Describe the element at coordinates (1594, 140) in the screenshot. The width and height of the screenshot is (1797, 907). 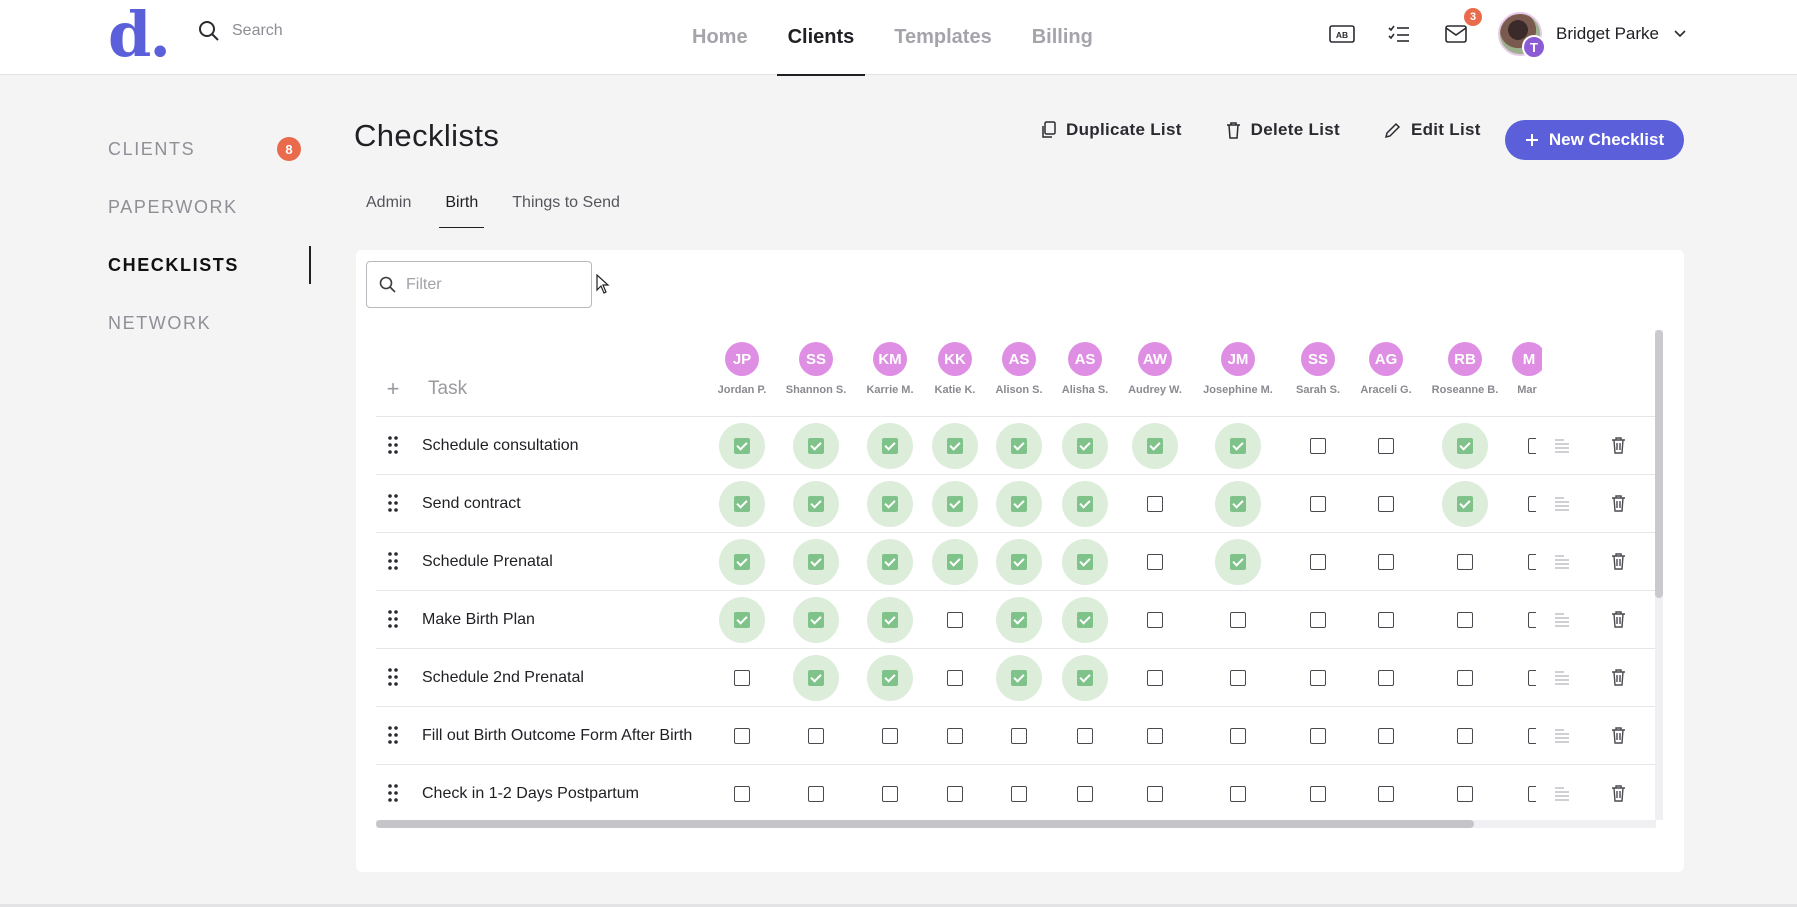
I see `new-checklist-button: New Checklist` at that location.